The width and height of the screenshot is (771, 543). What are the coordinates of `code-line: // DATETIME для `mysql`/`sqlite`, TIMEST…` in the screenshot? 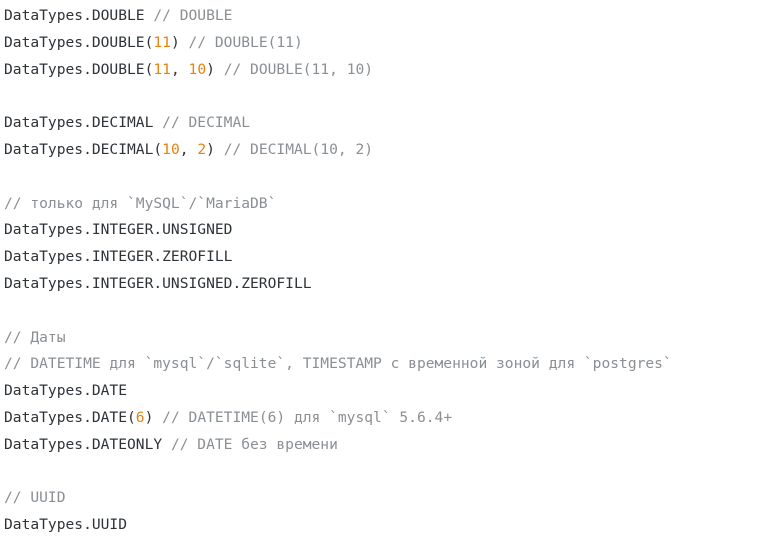 It's located at (338, 364).